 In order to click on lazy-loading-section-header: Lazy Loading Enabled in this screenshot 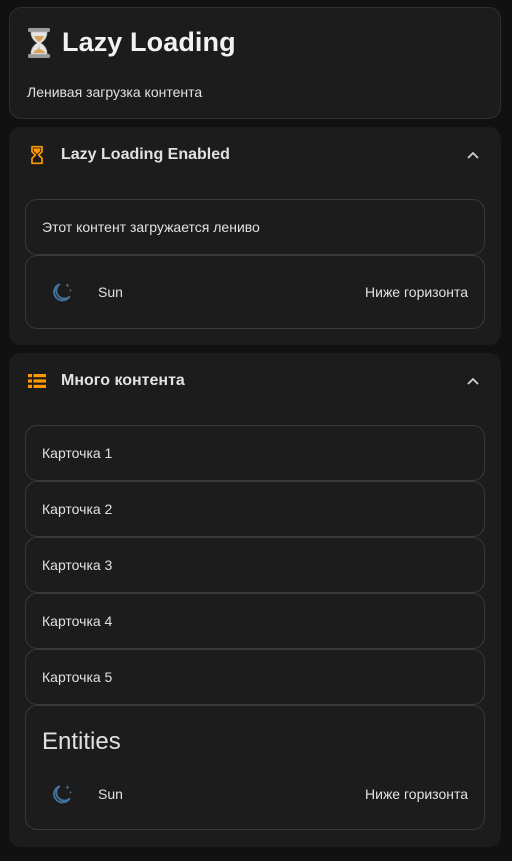, I will do `click(255, 155)`.